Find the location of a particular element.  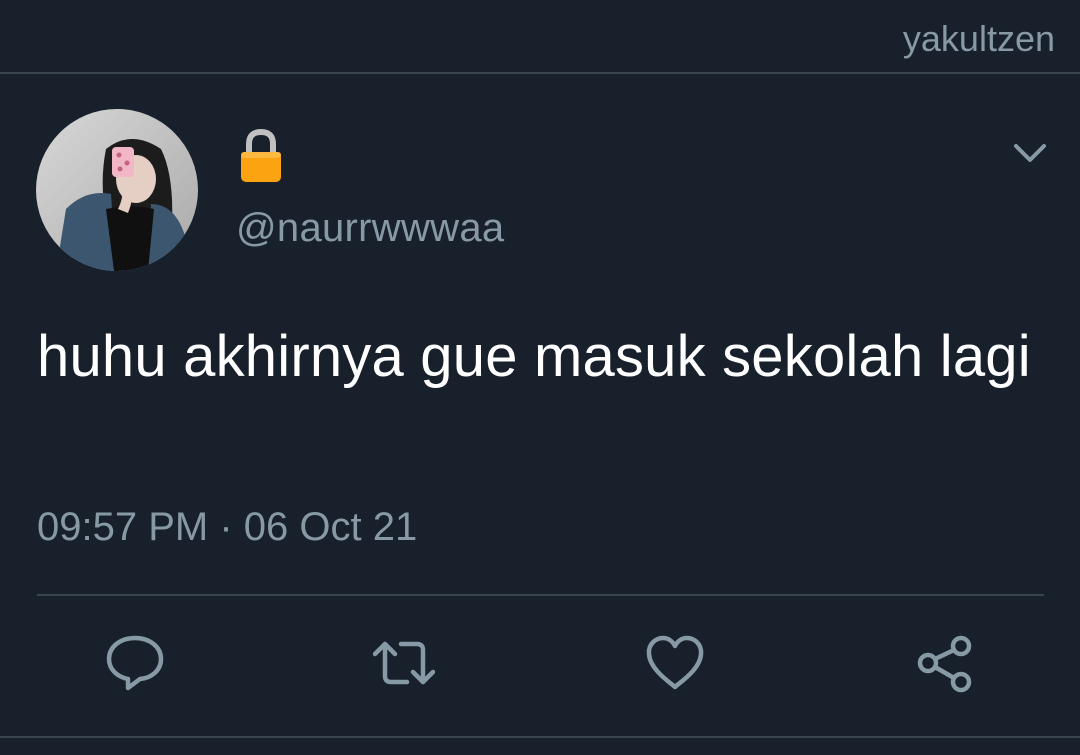

tweet-date: 06 Oct 21 is located at coordinates (330, 527).